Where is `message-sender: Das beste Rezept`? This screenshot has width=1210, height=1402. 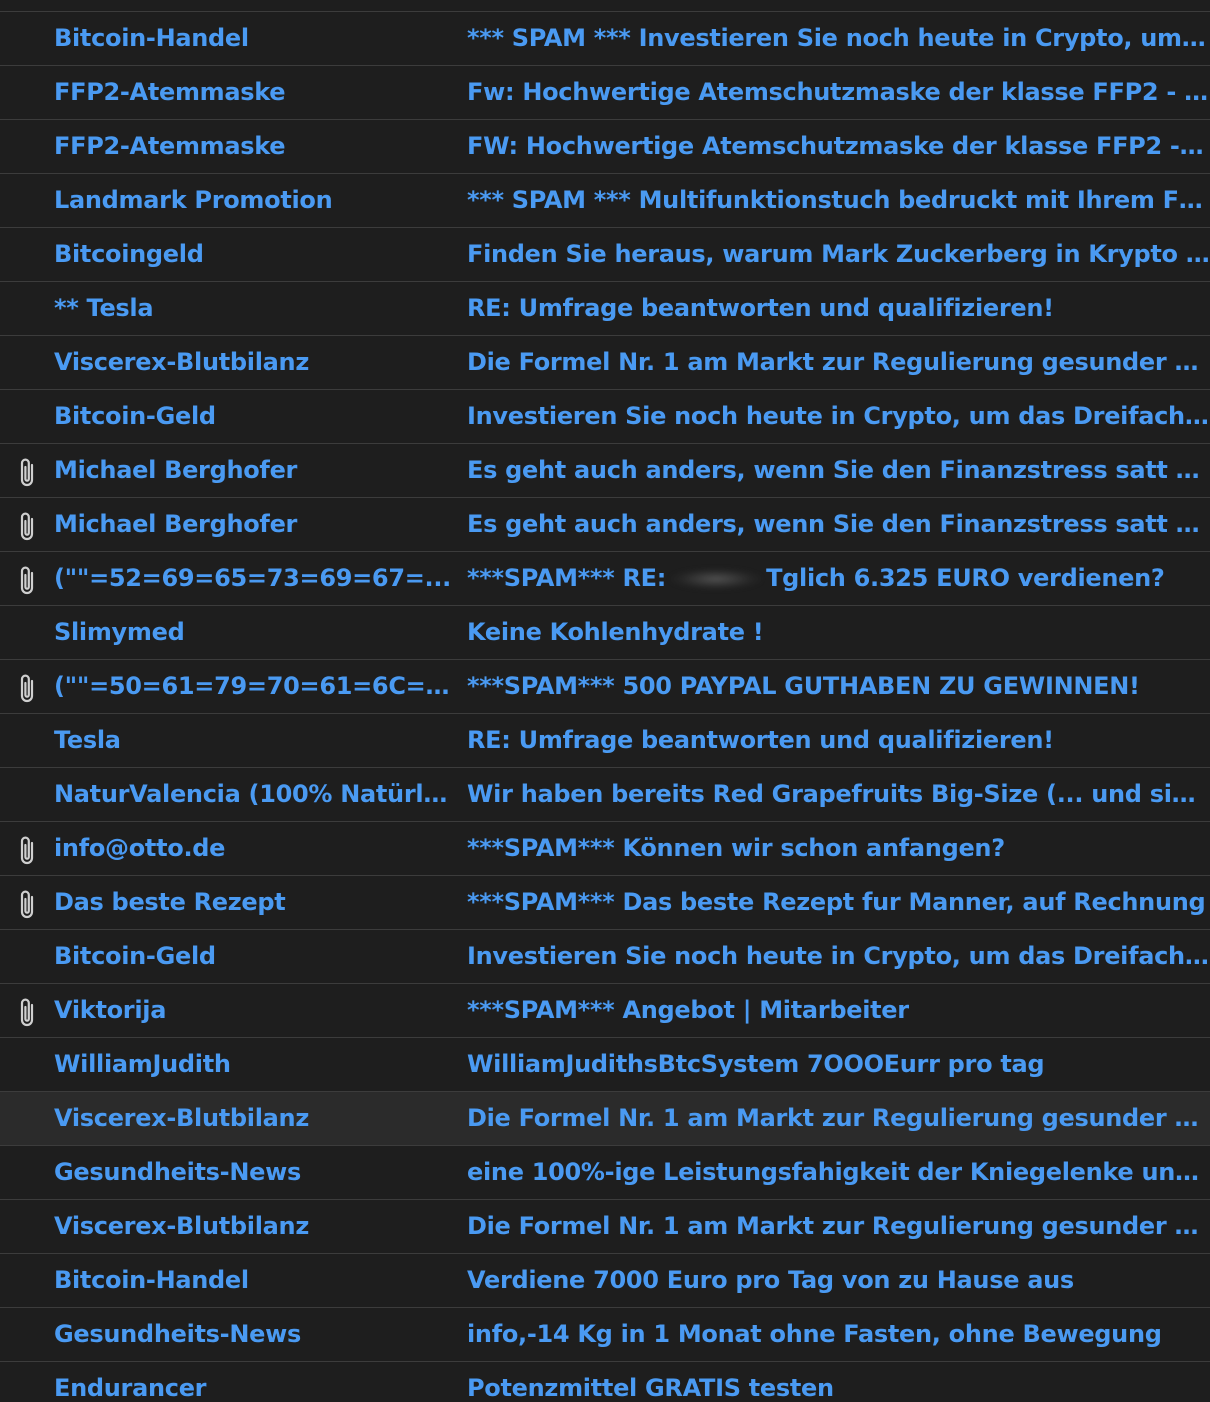
message-sender: Das beste Rezept is located at coordinates (170, 902).